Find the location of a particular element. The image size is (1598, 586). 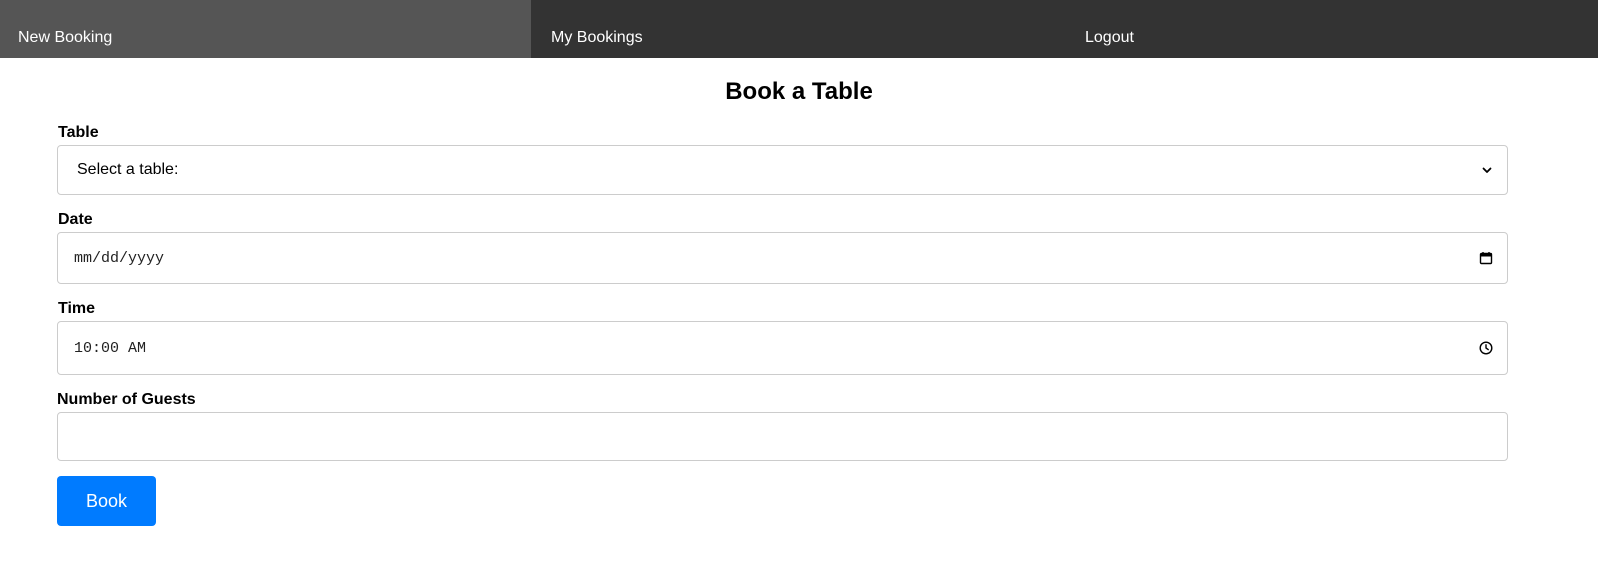

nav-logout: Logout is located at coordinates (1331, 29).